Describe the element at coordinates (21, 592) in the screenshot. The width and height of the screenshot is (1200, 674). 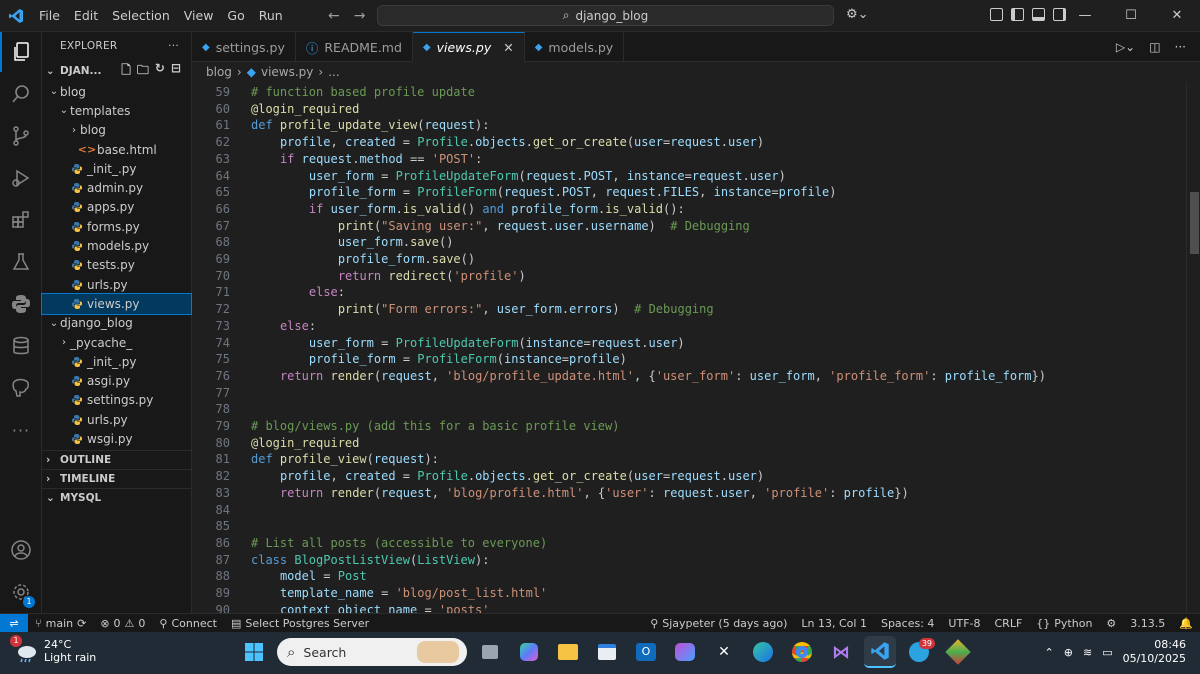
I see `manage-gear-icon` at that location.